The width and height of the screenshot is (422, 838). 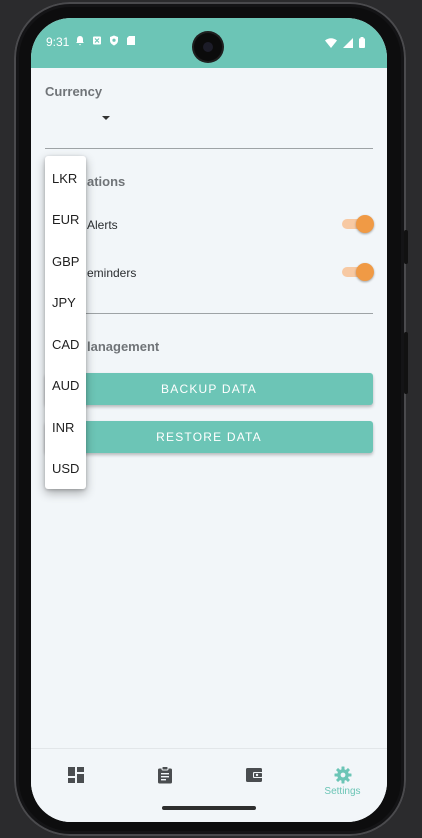 I want to click on status-bar: 9:31, so click(x=209, y=43).